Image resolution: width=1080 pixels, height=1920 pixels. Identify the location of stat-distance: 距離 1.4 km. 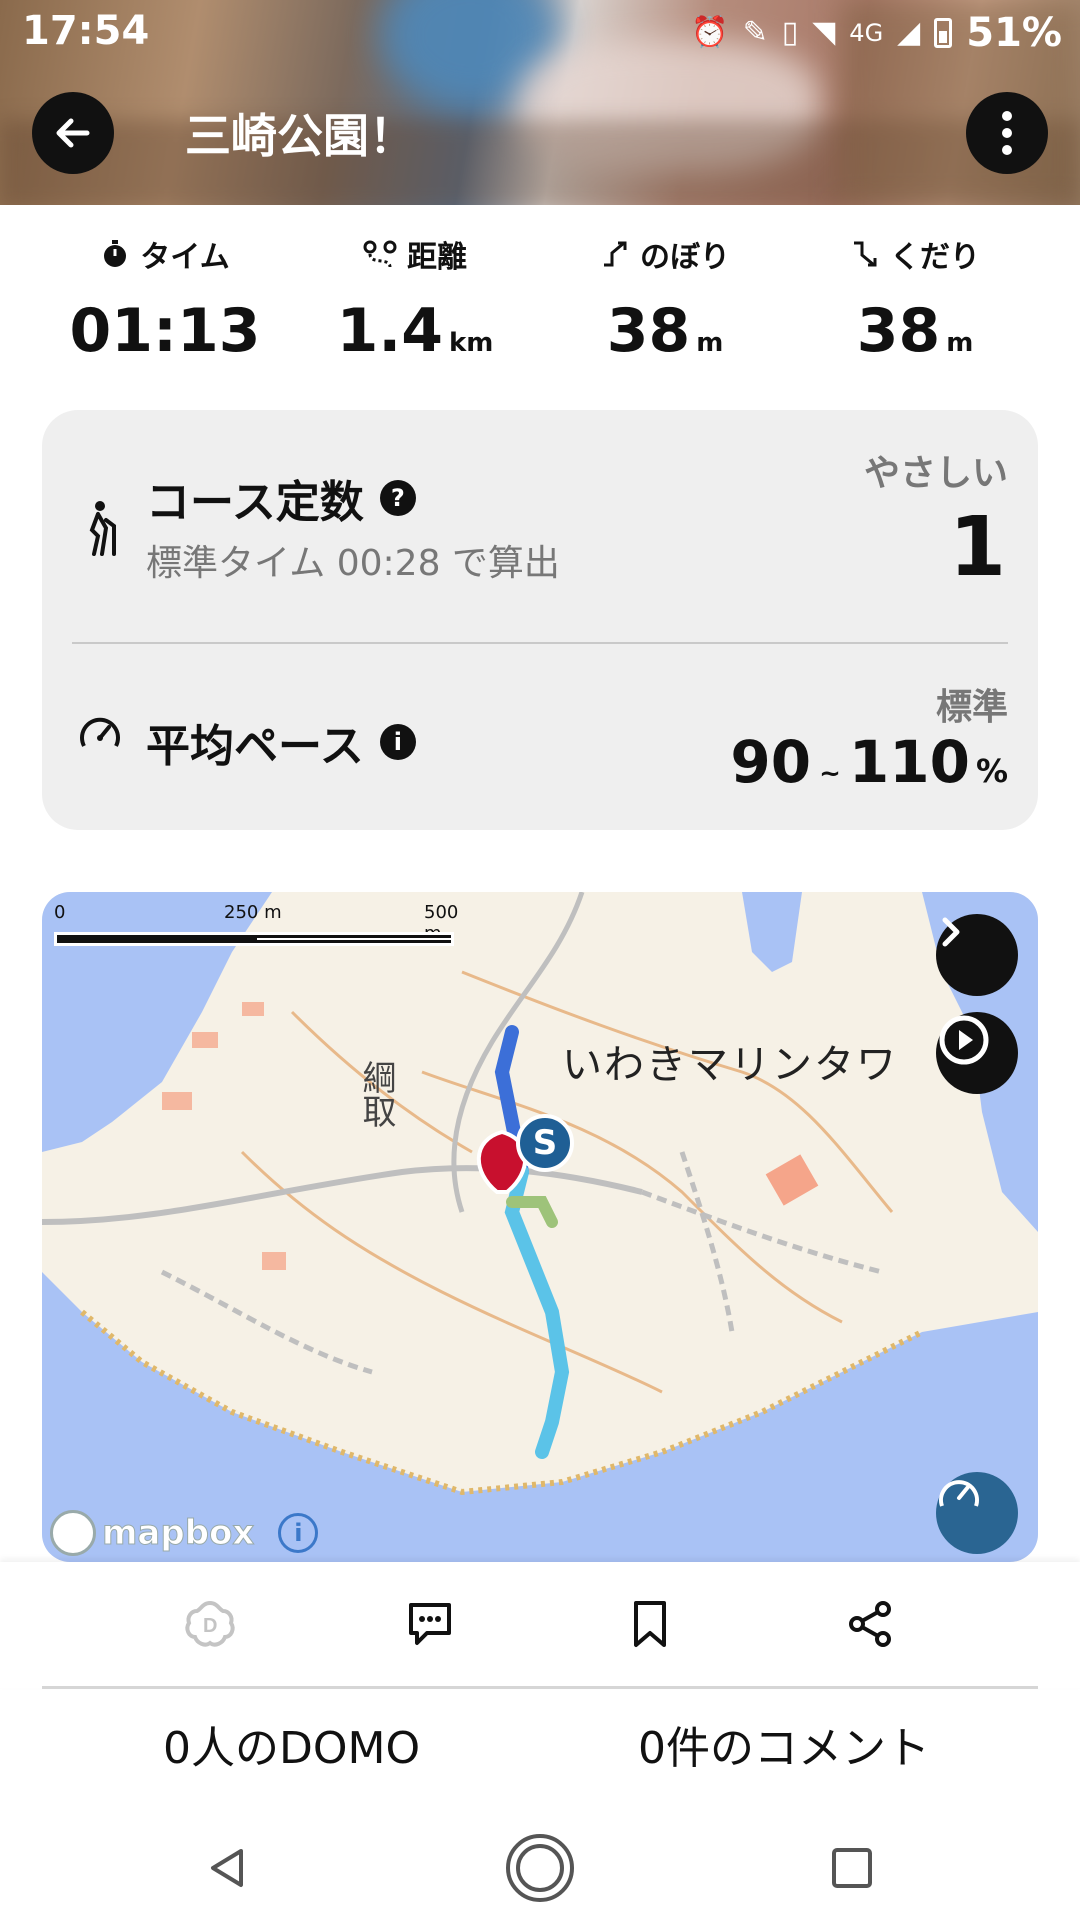
(415, 299).